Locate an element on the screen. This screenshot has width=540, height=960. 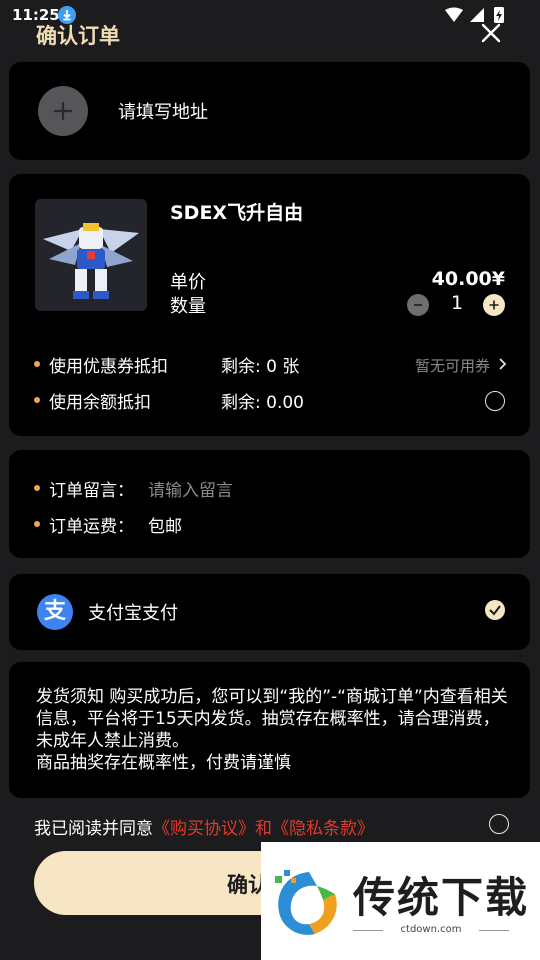
privacy-terms-link: 《隐私条款》 is located at coordinates (323, 829).